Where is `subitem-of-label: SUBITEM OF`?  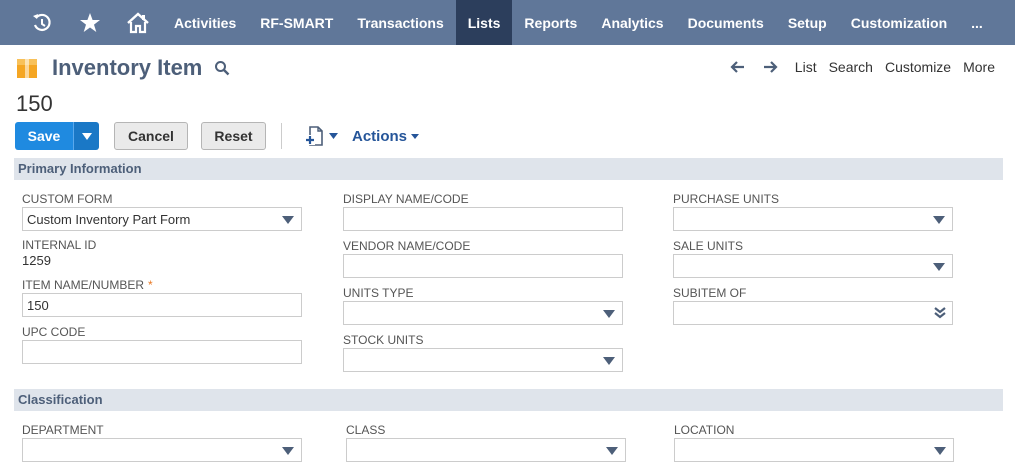 subitem-of-label: SUBITEM OF is located at coordinates (710, 293).